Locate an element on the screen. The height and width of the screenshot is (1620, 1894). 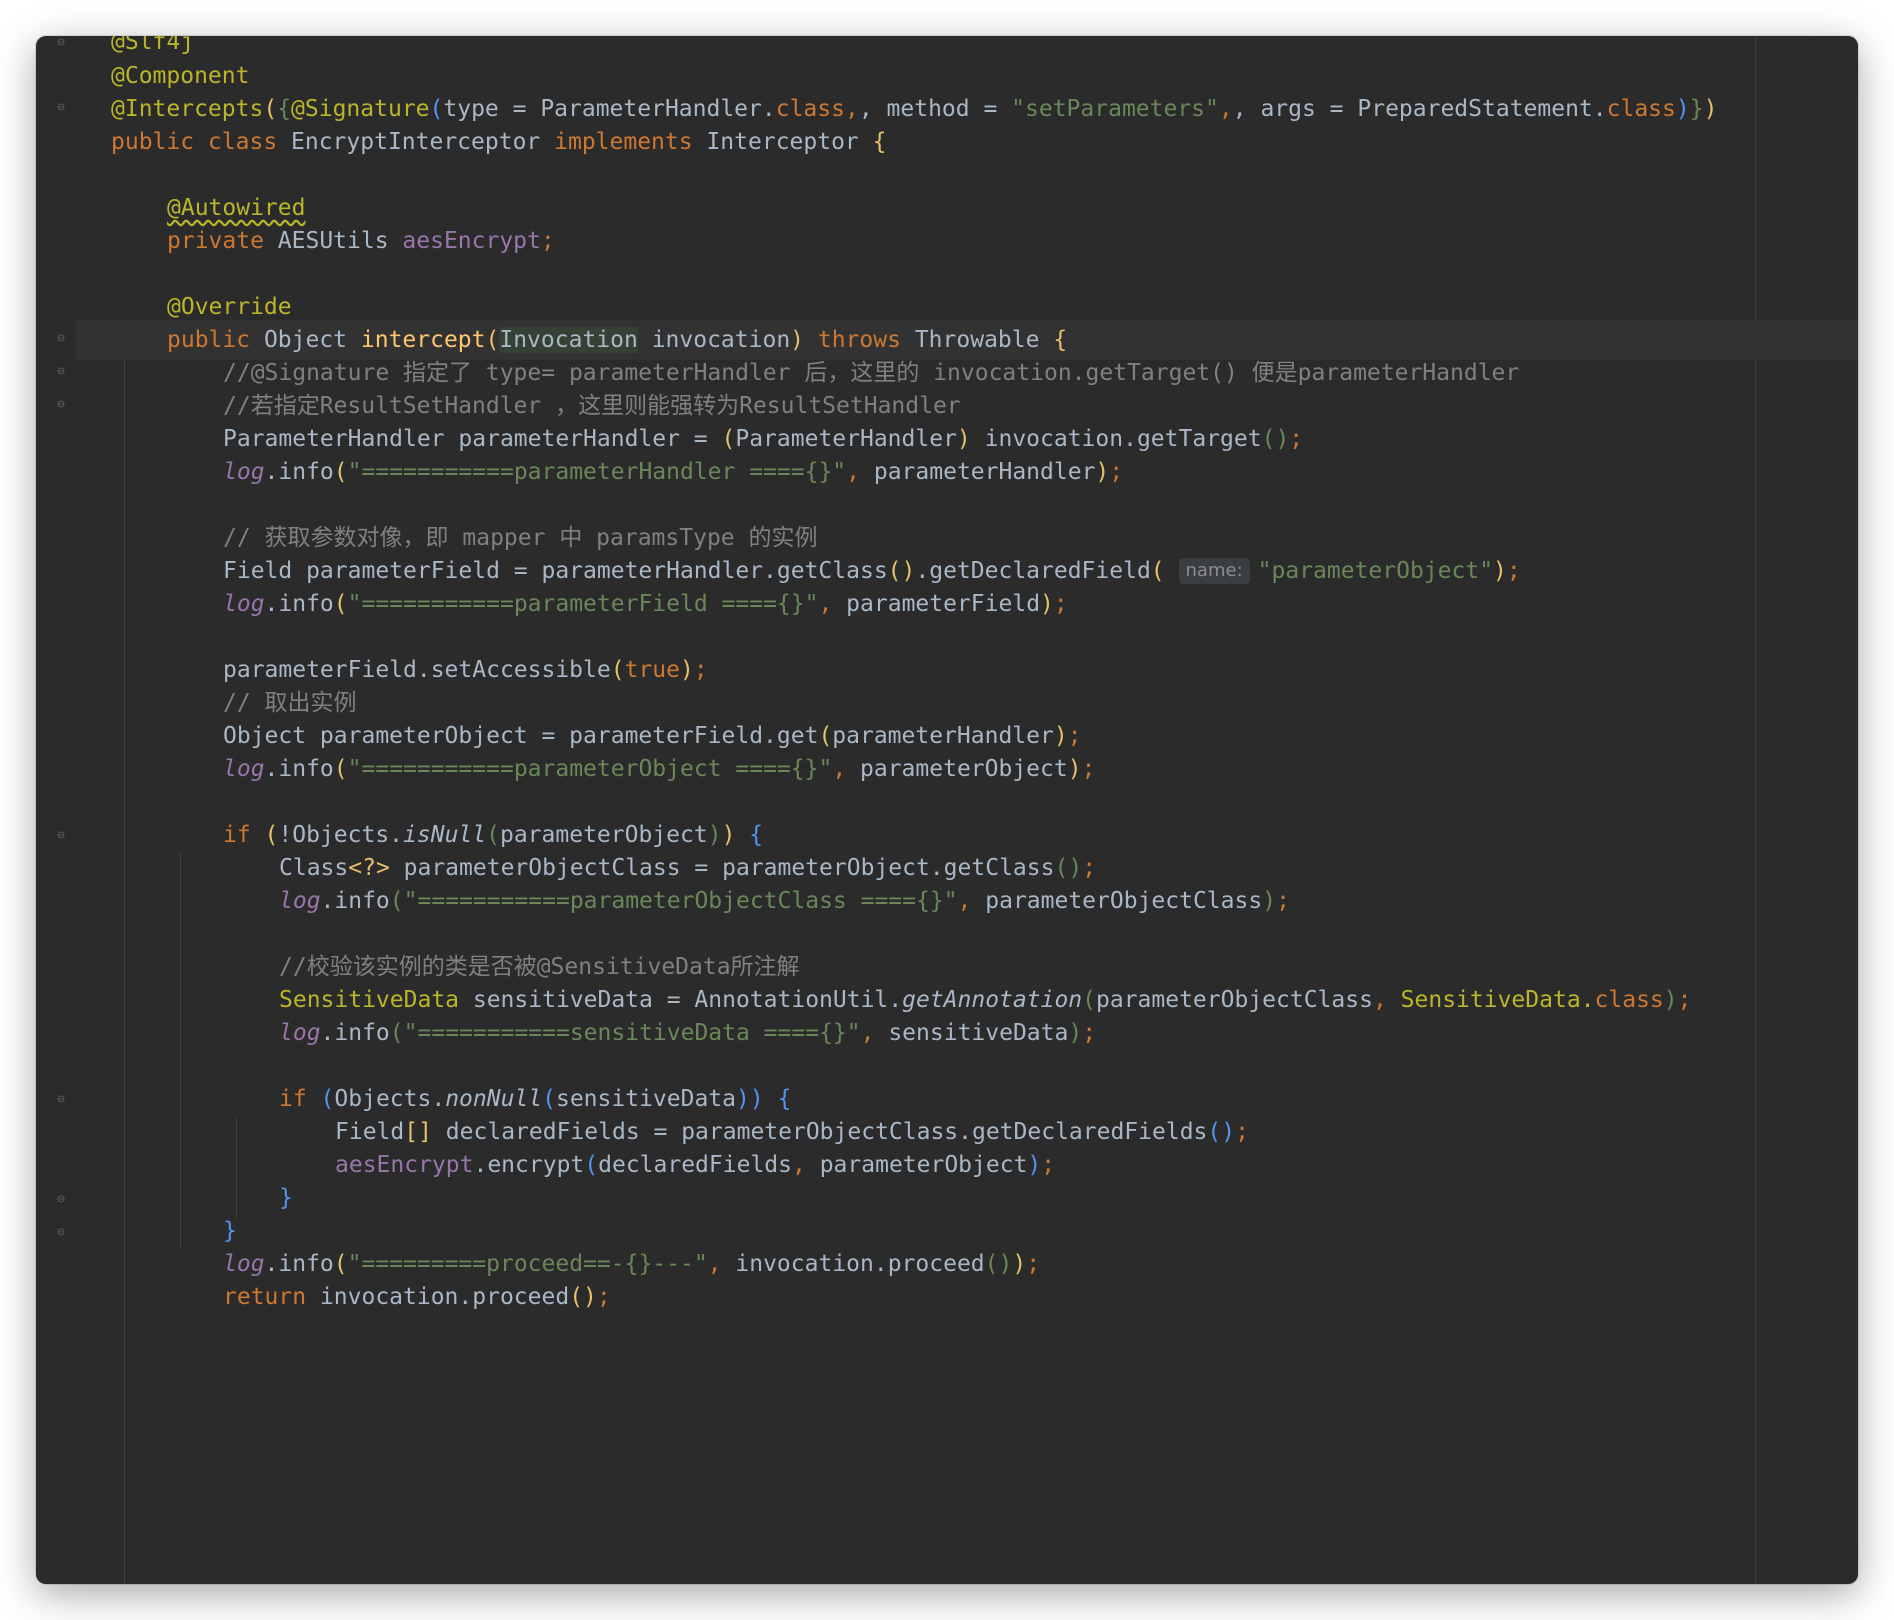
annotation-token: @Autowired is located at coordinates (236, 208).